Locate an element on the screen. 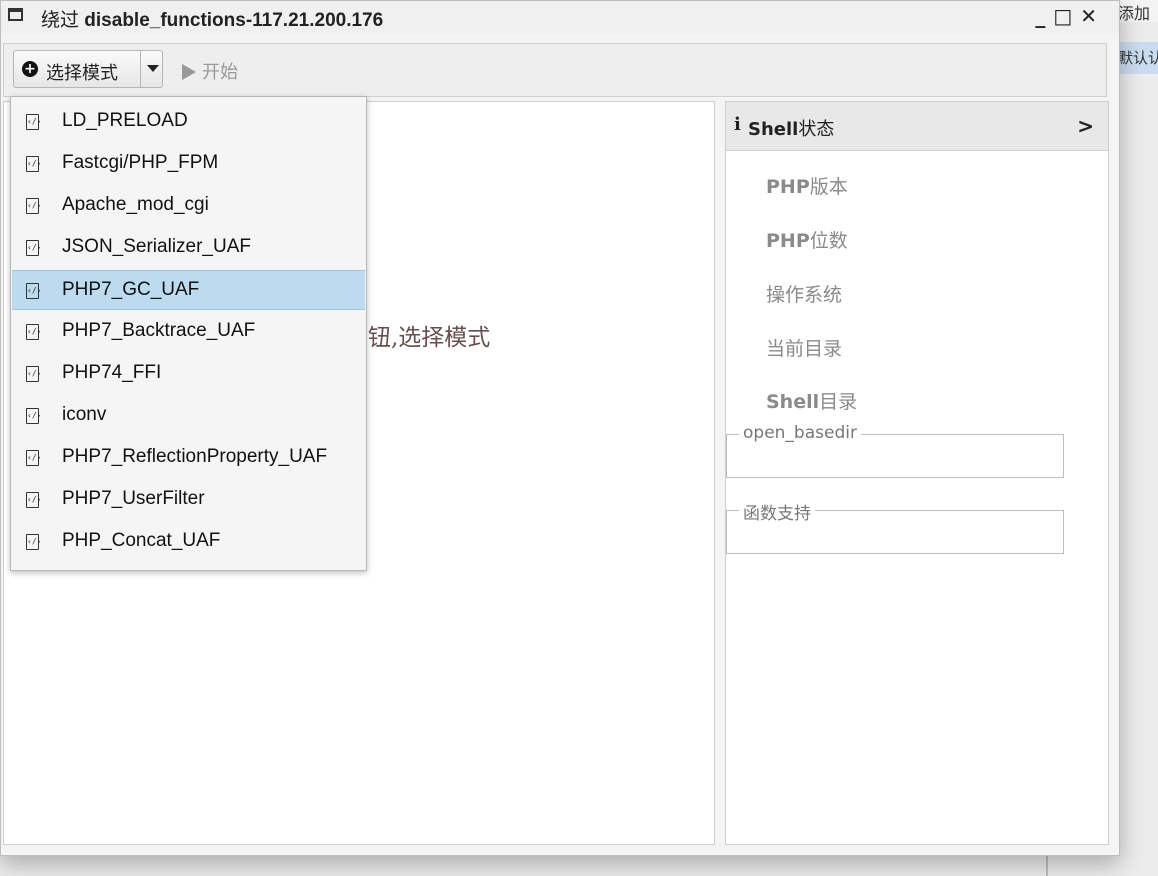 This screenshot has height=876, width=1158. select-mode-button: + 选择模式 is located at coordinates (88, 69).